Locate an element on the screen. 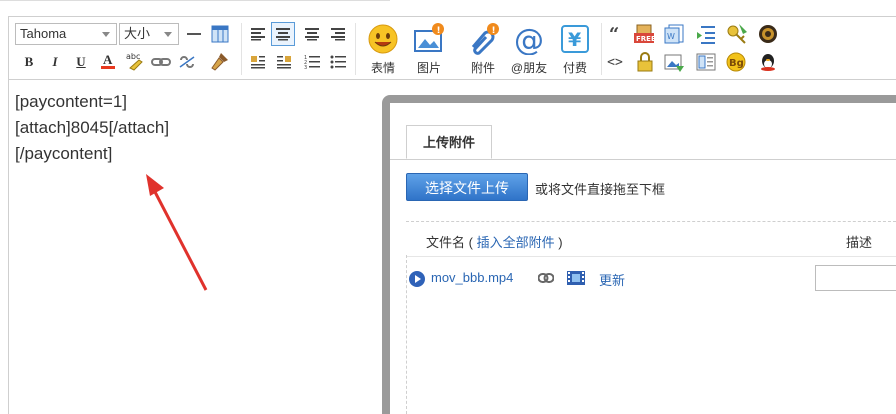 The image size is (896, 414). svg-text: A is located at coordinates (108, 59).